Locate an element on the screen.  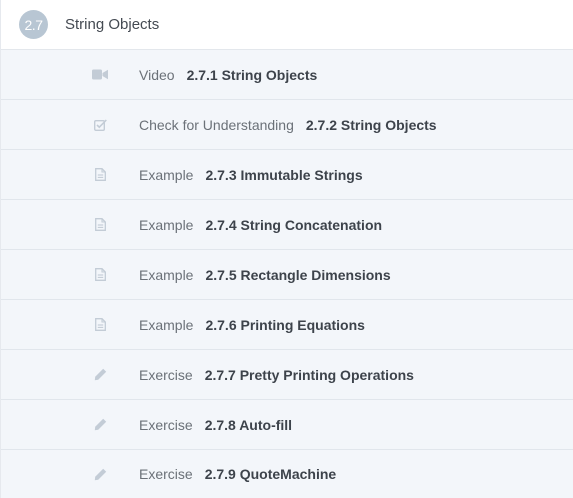
lesson-item-video: Video 2.7.1 String Objects is located at coordinates (287, 75).